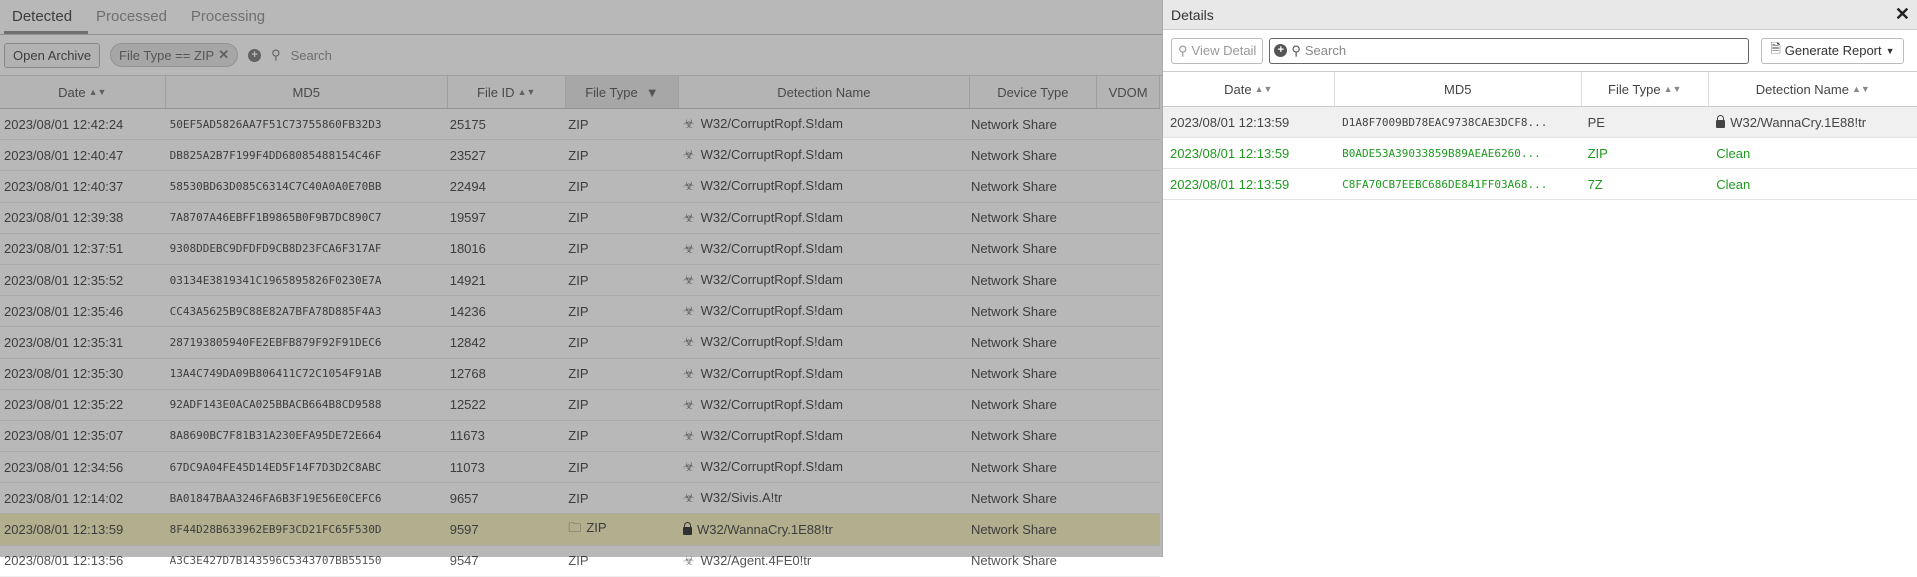 This screenshot has width=1917, height=577. Describe the element at coordinates (1813, 89) in the screenshot. I see `header-detection-name: Detection Name ▲▼` at that location.